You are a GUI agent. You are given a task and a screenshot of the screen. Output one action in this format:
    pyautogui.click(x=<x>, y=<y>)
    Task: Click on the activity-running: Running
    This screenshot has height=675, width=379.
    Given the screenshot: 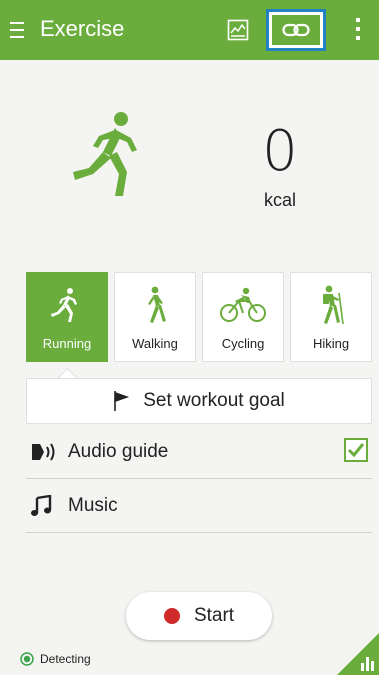 What is the action you would take?
    pyautogui.click(x=67, y=317)
    